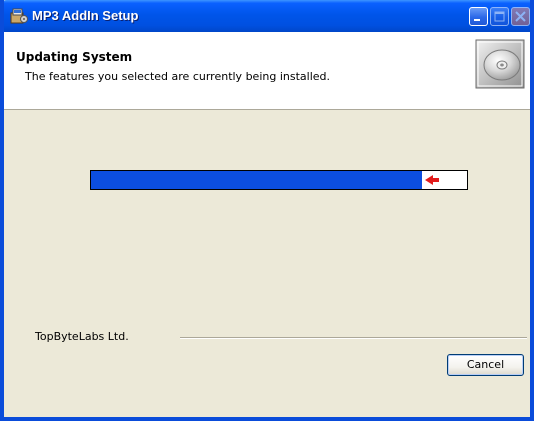 The width and height of the screenshot is (534, 421). Describe the element at coordinates (74, 57) in the screenshot. I see `page-title: Updating System` at that location.